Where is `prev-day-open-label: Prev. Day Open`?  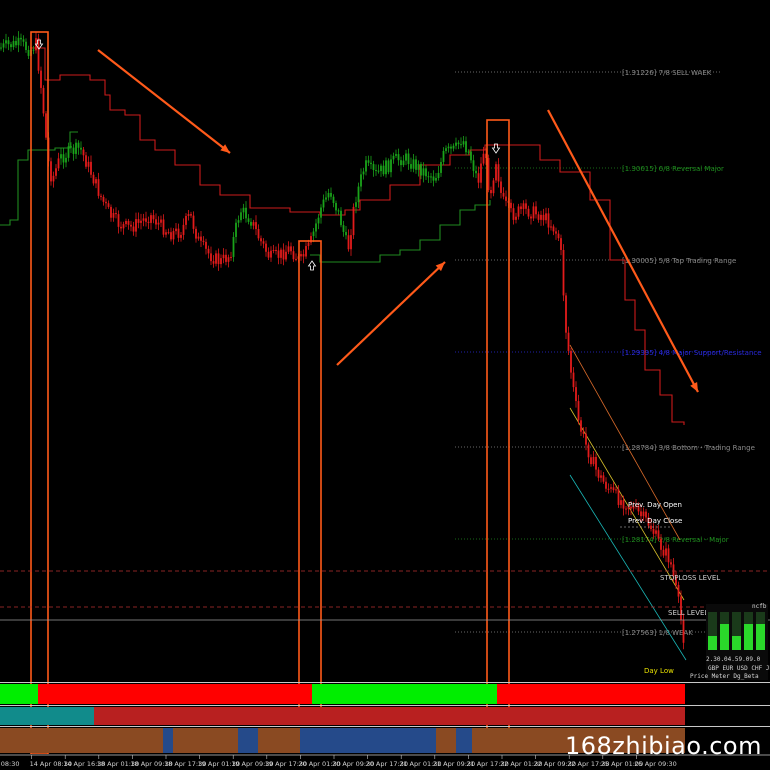
prev-day-open-label: Prev. Day Open is located at coordinates (655, 505).